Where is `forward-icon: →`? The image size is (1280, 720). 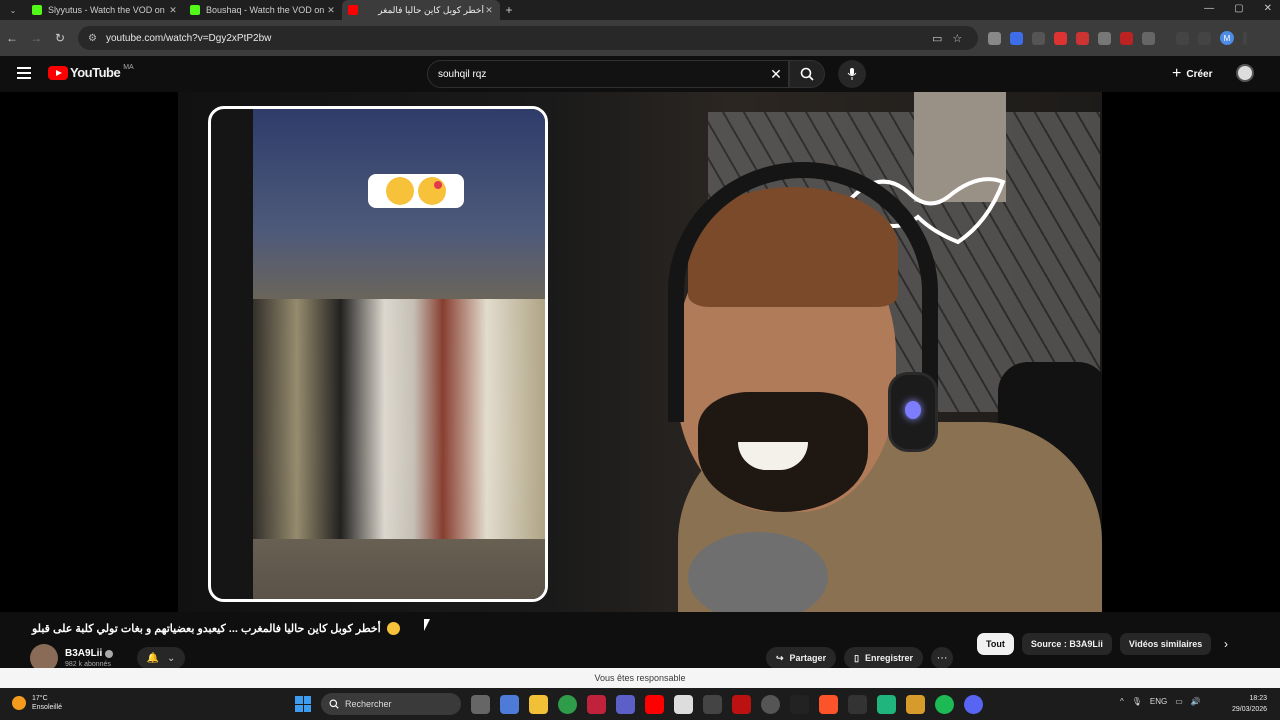 forward-icon: → is located at coordinates (36, 38).